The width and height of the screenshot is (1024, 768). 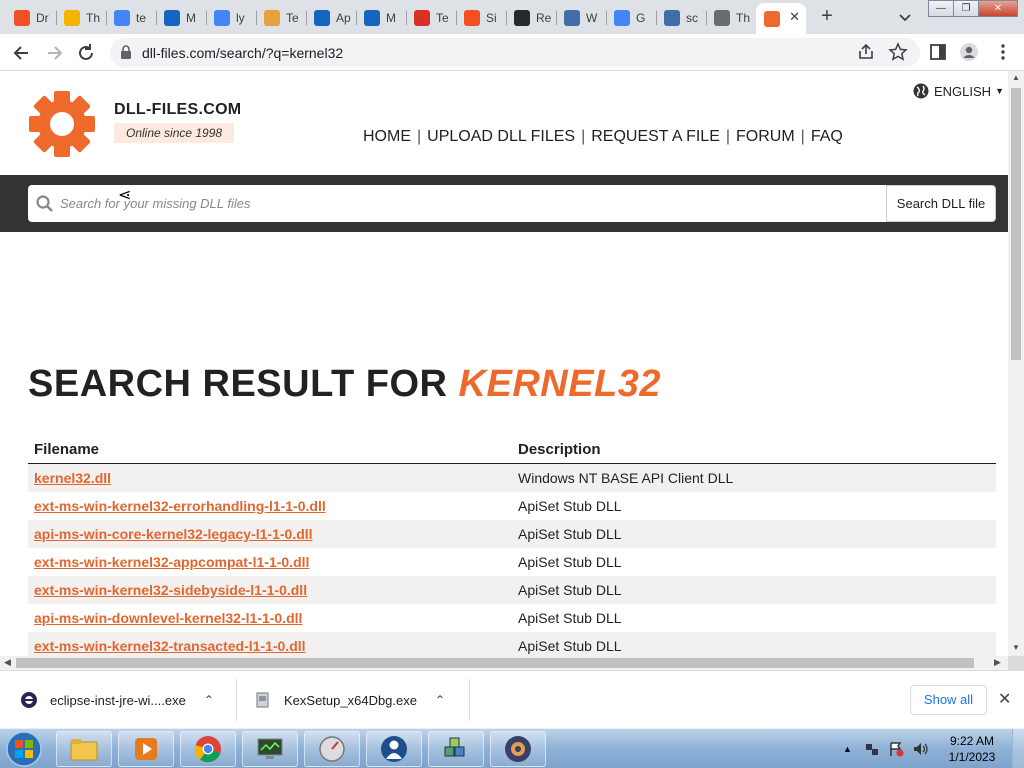 What do you see at coordinates (972, 741) in the screenshot?
I see `clock-time: 9:22 AM` at bounding box center [972, 741].